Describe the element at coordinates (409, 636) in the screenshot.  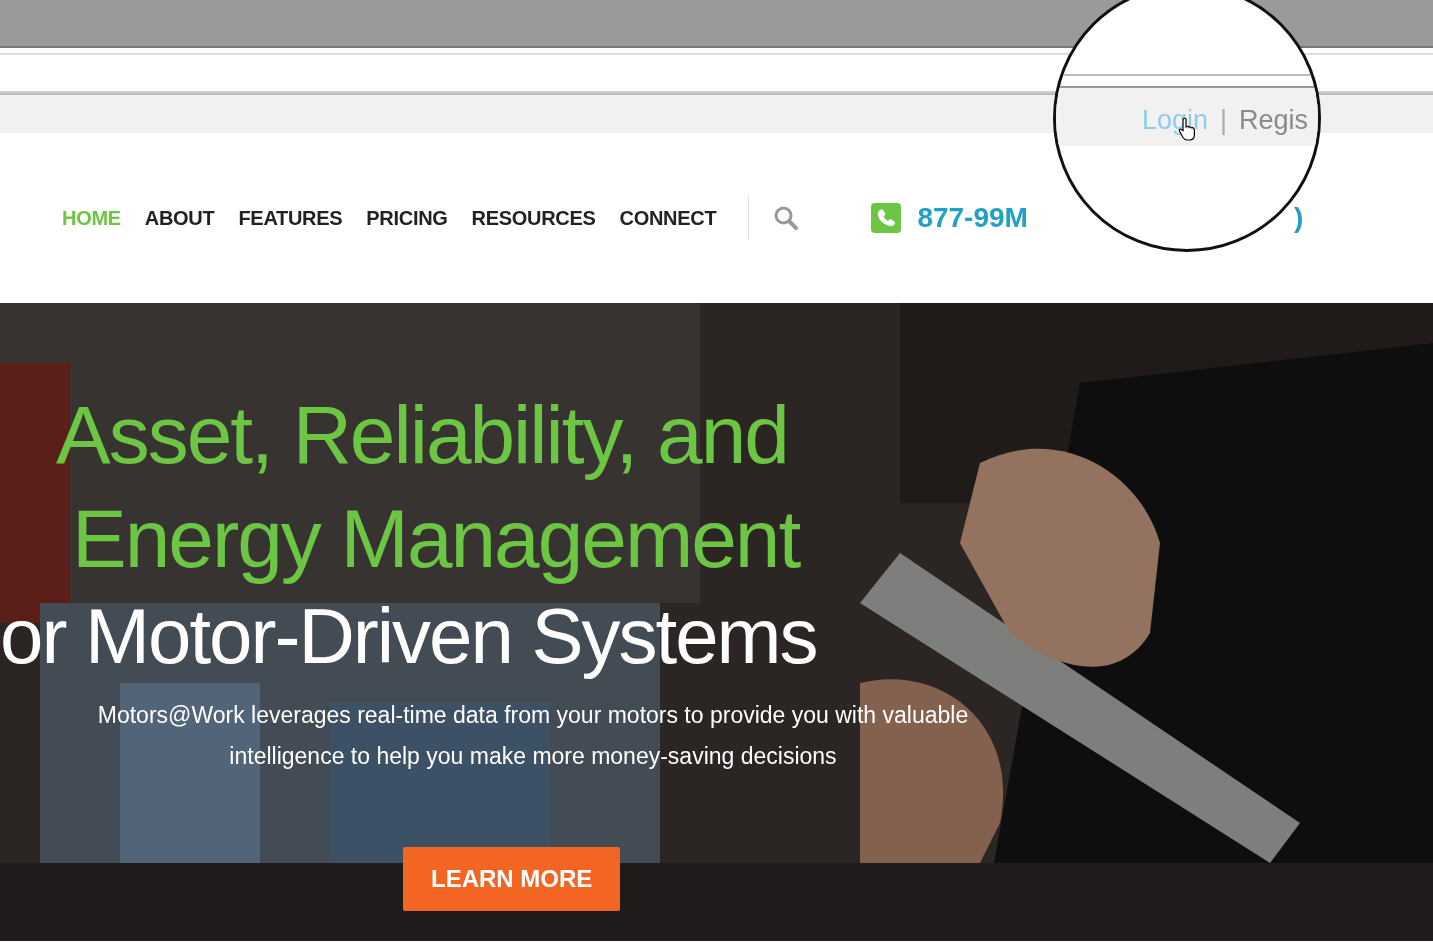
I see `hero-subheading: or Motor-Driven Systems` at that location.